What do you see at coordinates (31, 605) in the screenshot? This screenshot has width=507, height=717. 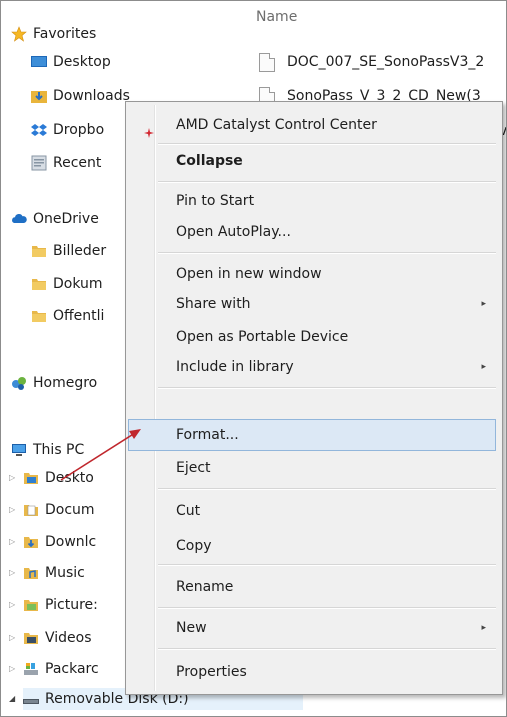 I see `pictures-folder-icon` at bounding box center [31, 605].